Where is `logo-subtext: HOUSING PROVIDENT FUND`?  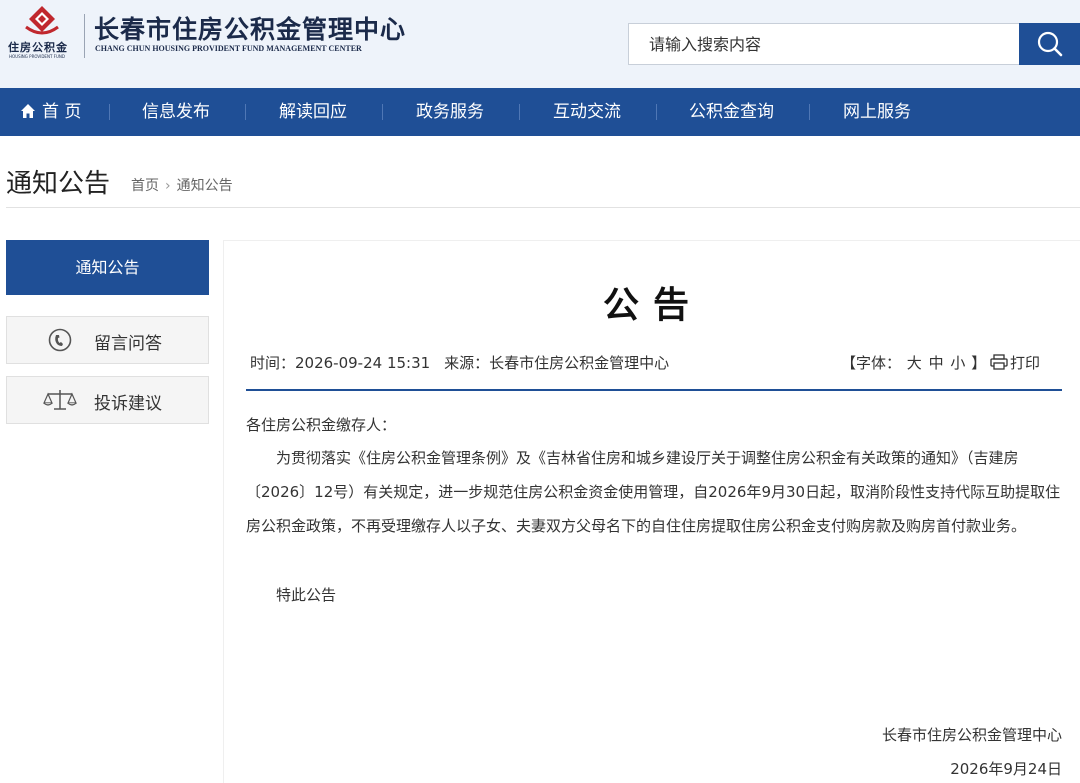
logo-subtext: HOUSING PROVIDENT FUND is located at coordinates (37, 56).